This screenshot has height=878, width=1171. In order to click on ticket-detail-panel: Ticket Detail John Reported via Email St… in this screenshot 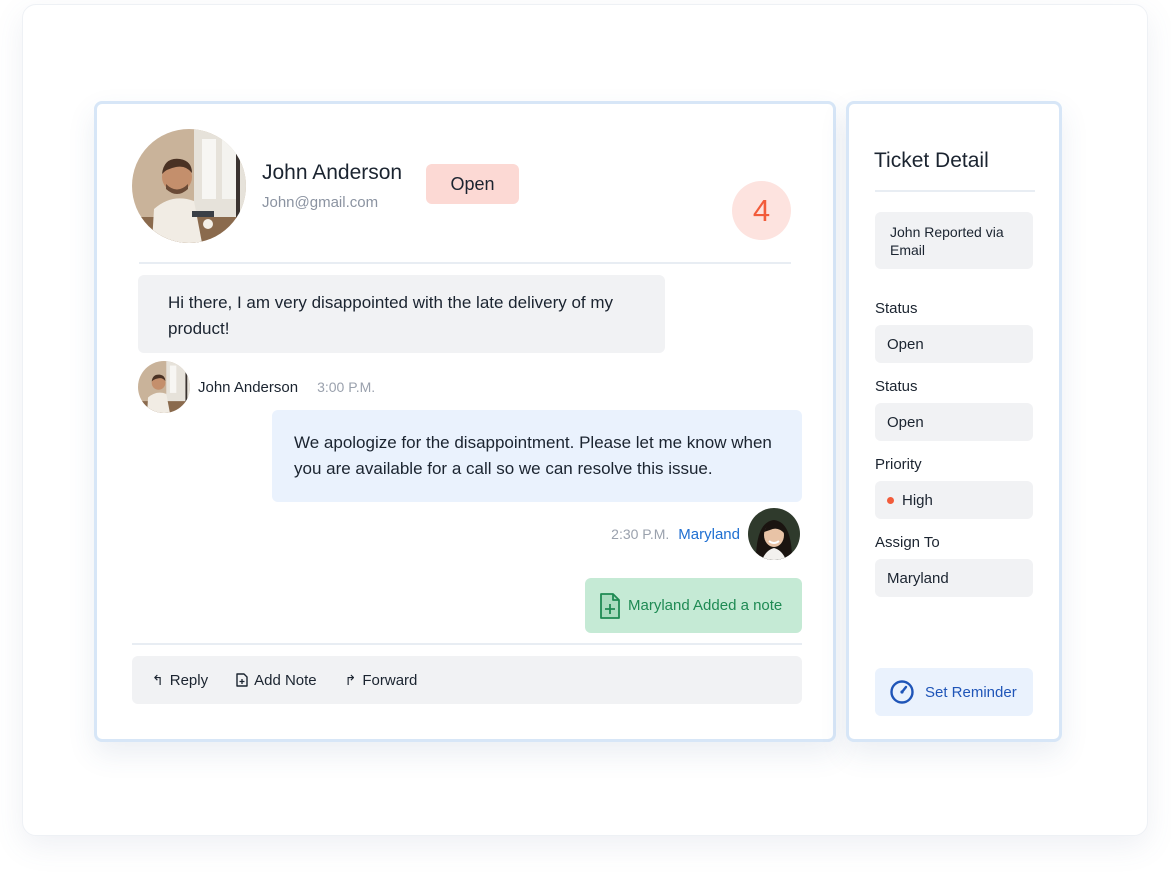, I will do `click(954, 421)`.